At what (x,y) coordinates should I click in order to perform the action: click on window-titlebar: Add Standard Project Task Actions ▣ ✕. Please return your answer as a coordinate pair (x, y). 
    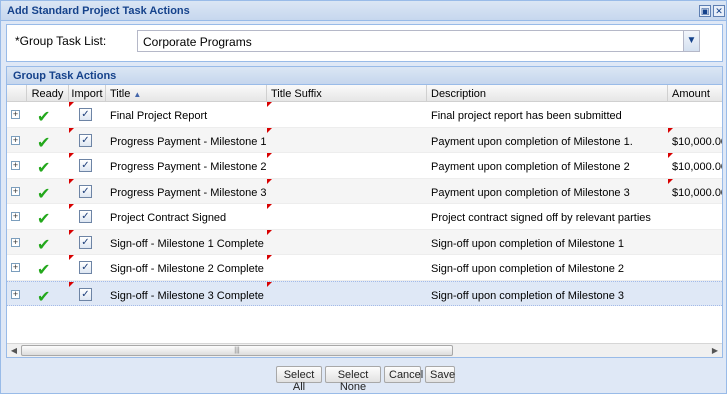
    Looking at the image, I should click on (363, 11).